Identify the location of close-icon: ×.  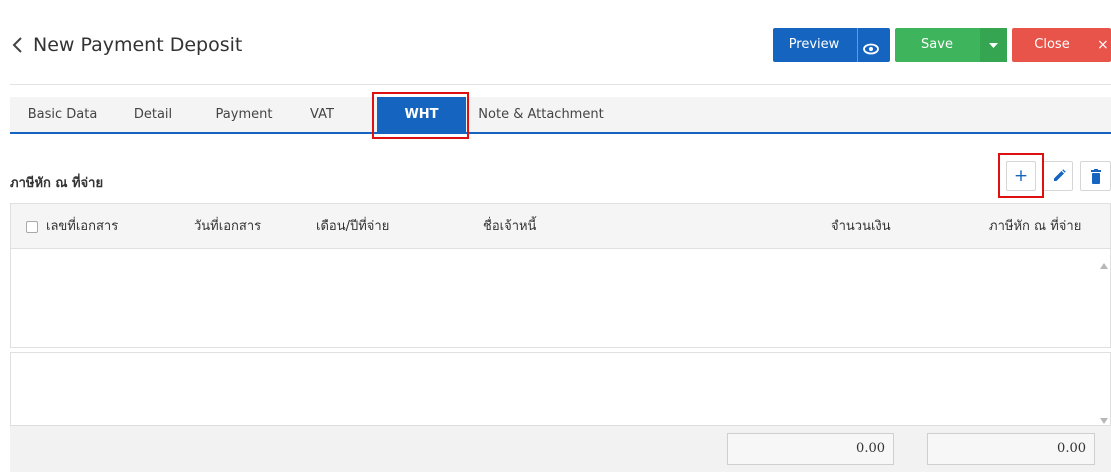
(1103, 45).